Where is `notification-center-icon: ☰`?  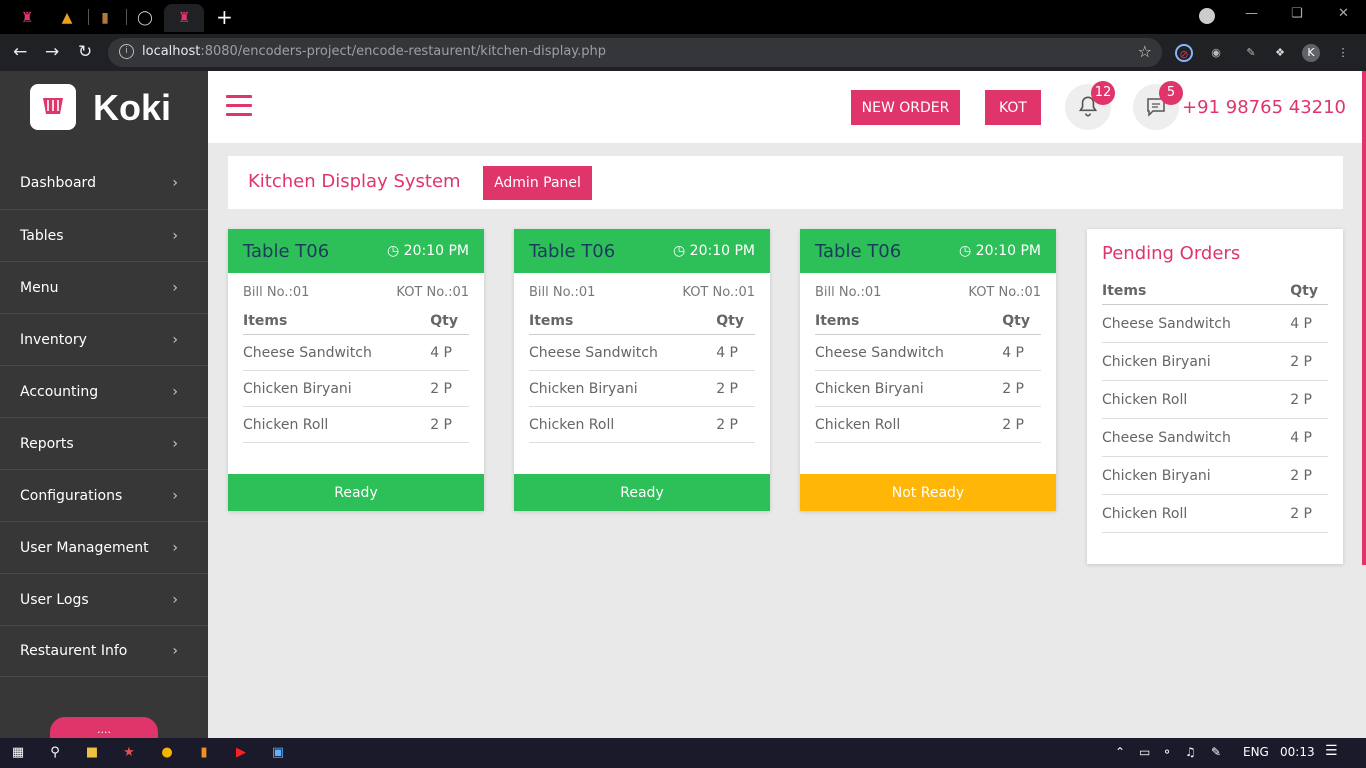 notification-center-icon: ☰ is located at coordinates (1331, 751).